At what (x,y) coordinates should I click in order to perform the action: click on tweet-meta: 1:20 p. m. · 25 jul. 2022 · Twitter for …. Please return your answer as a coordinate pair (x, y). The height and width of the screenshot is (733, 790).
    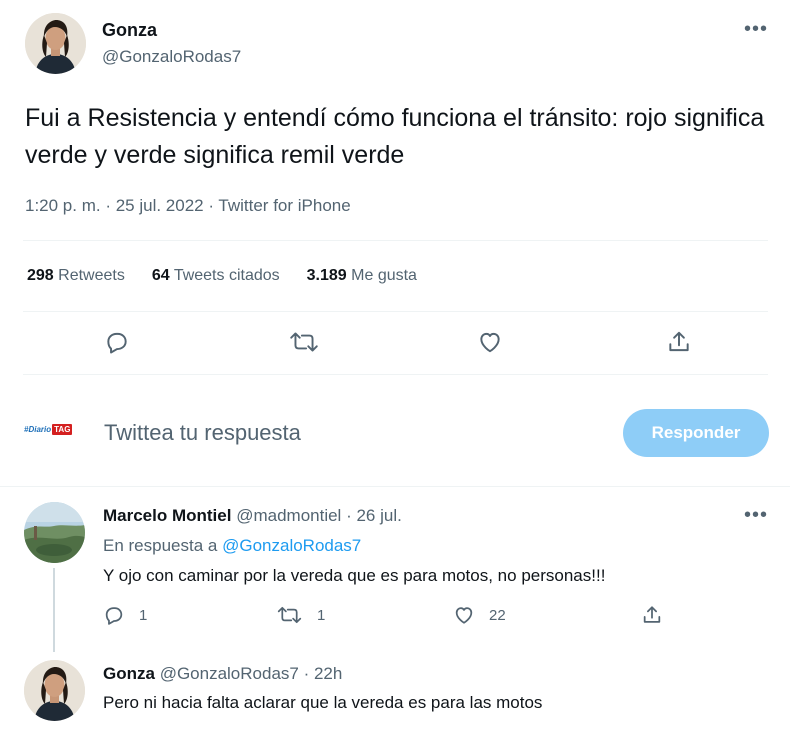
    Looking at the image, I should click on (188, 206).